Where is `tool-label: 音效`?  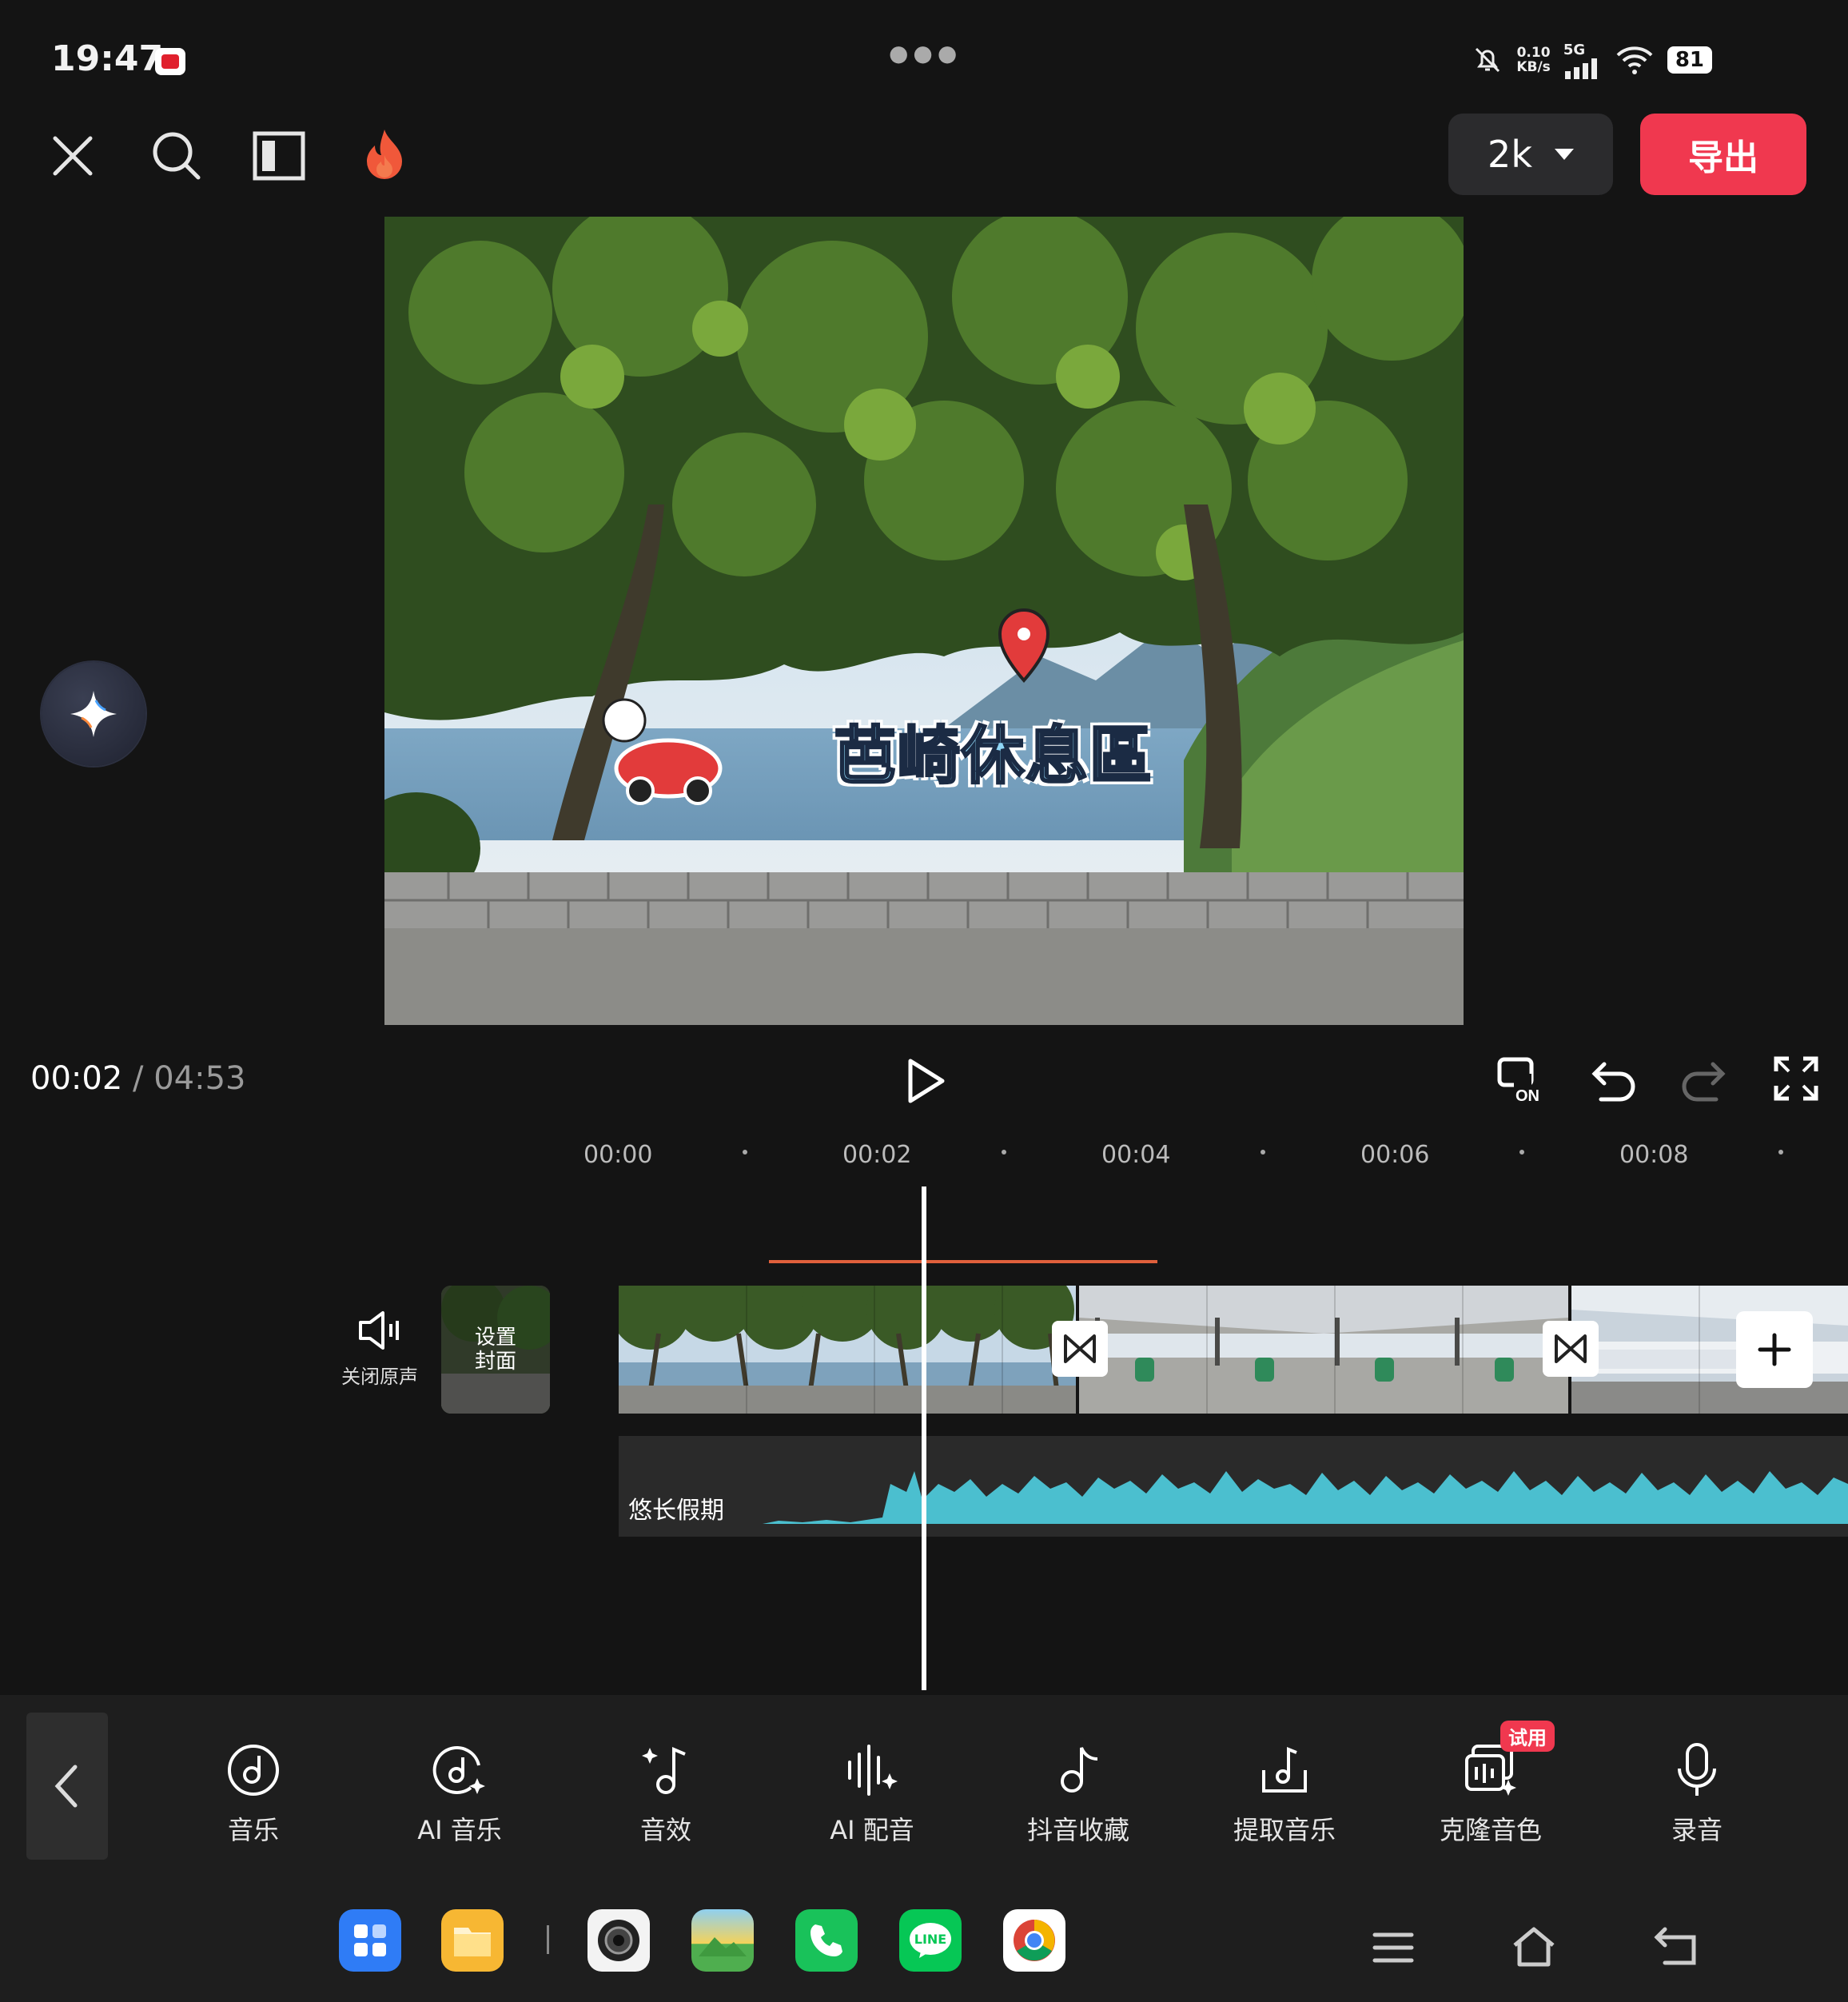
tool-label: 音效 is located at coordinates (665, 1830).